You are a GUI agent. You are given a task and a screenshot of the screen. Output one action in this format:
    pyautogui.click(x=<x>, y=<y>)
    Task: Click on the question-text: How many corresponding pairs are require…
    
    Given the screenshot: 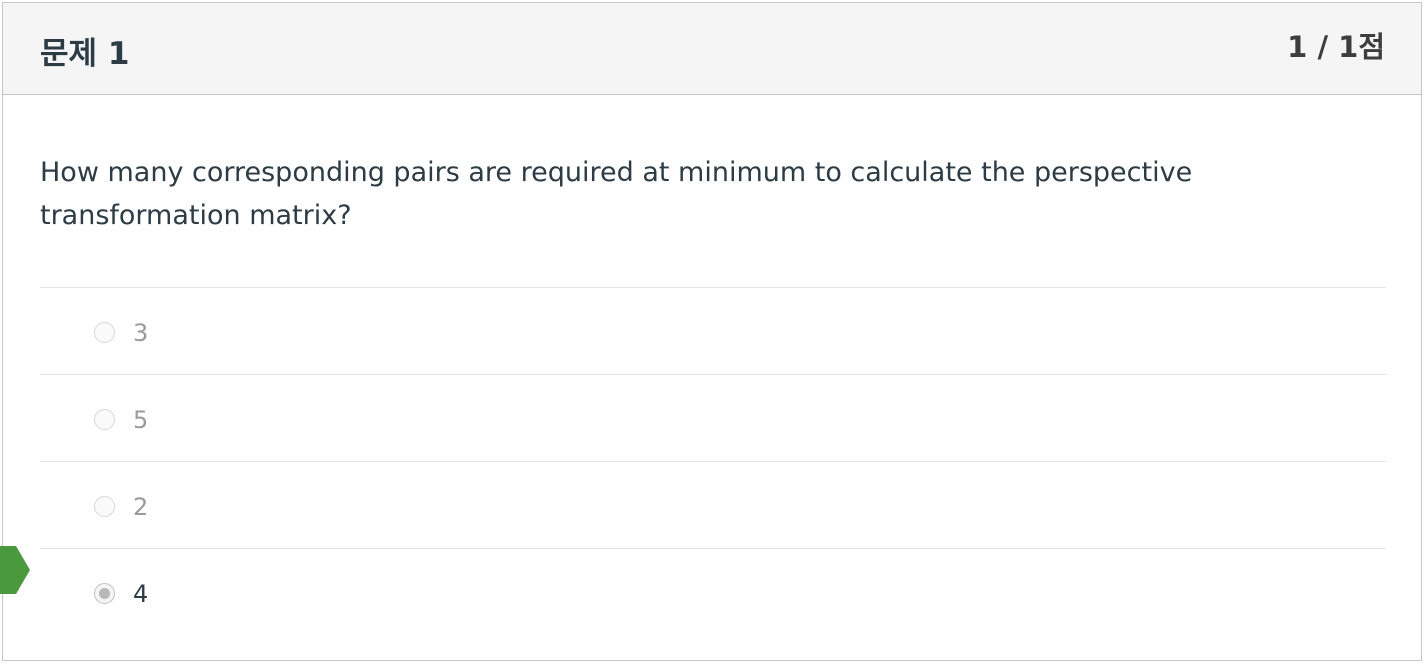 What is the action you would take?
    pyautogui.click(x=616, y=194)
    